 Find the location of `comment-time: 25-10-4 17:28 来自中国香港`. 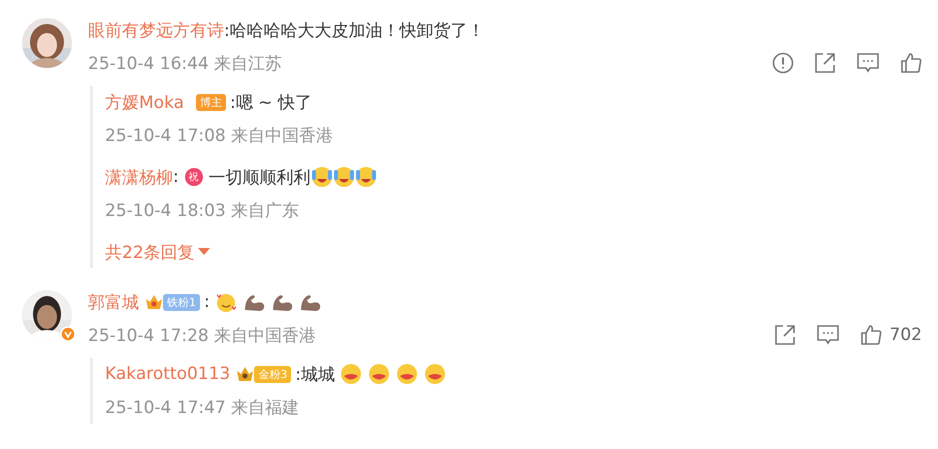

comment-time: 25-10-4 17:28 来自中国香港 is located at coordinates (202, 335).